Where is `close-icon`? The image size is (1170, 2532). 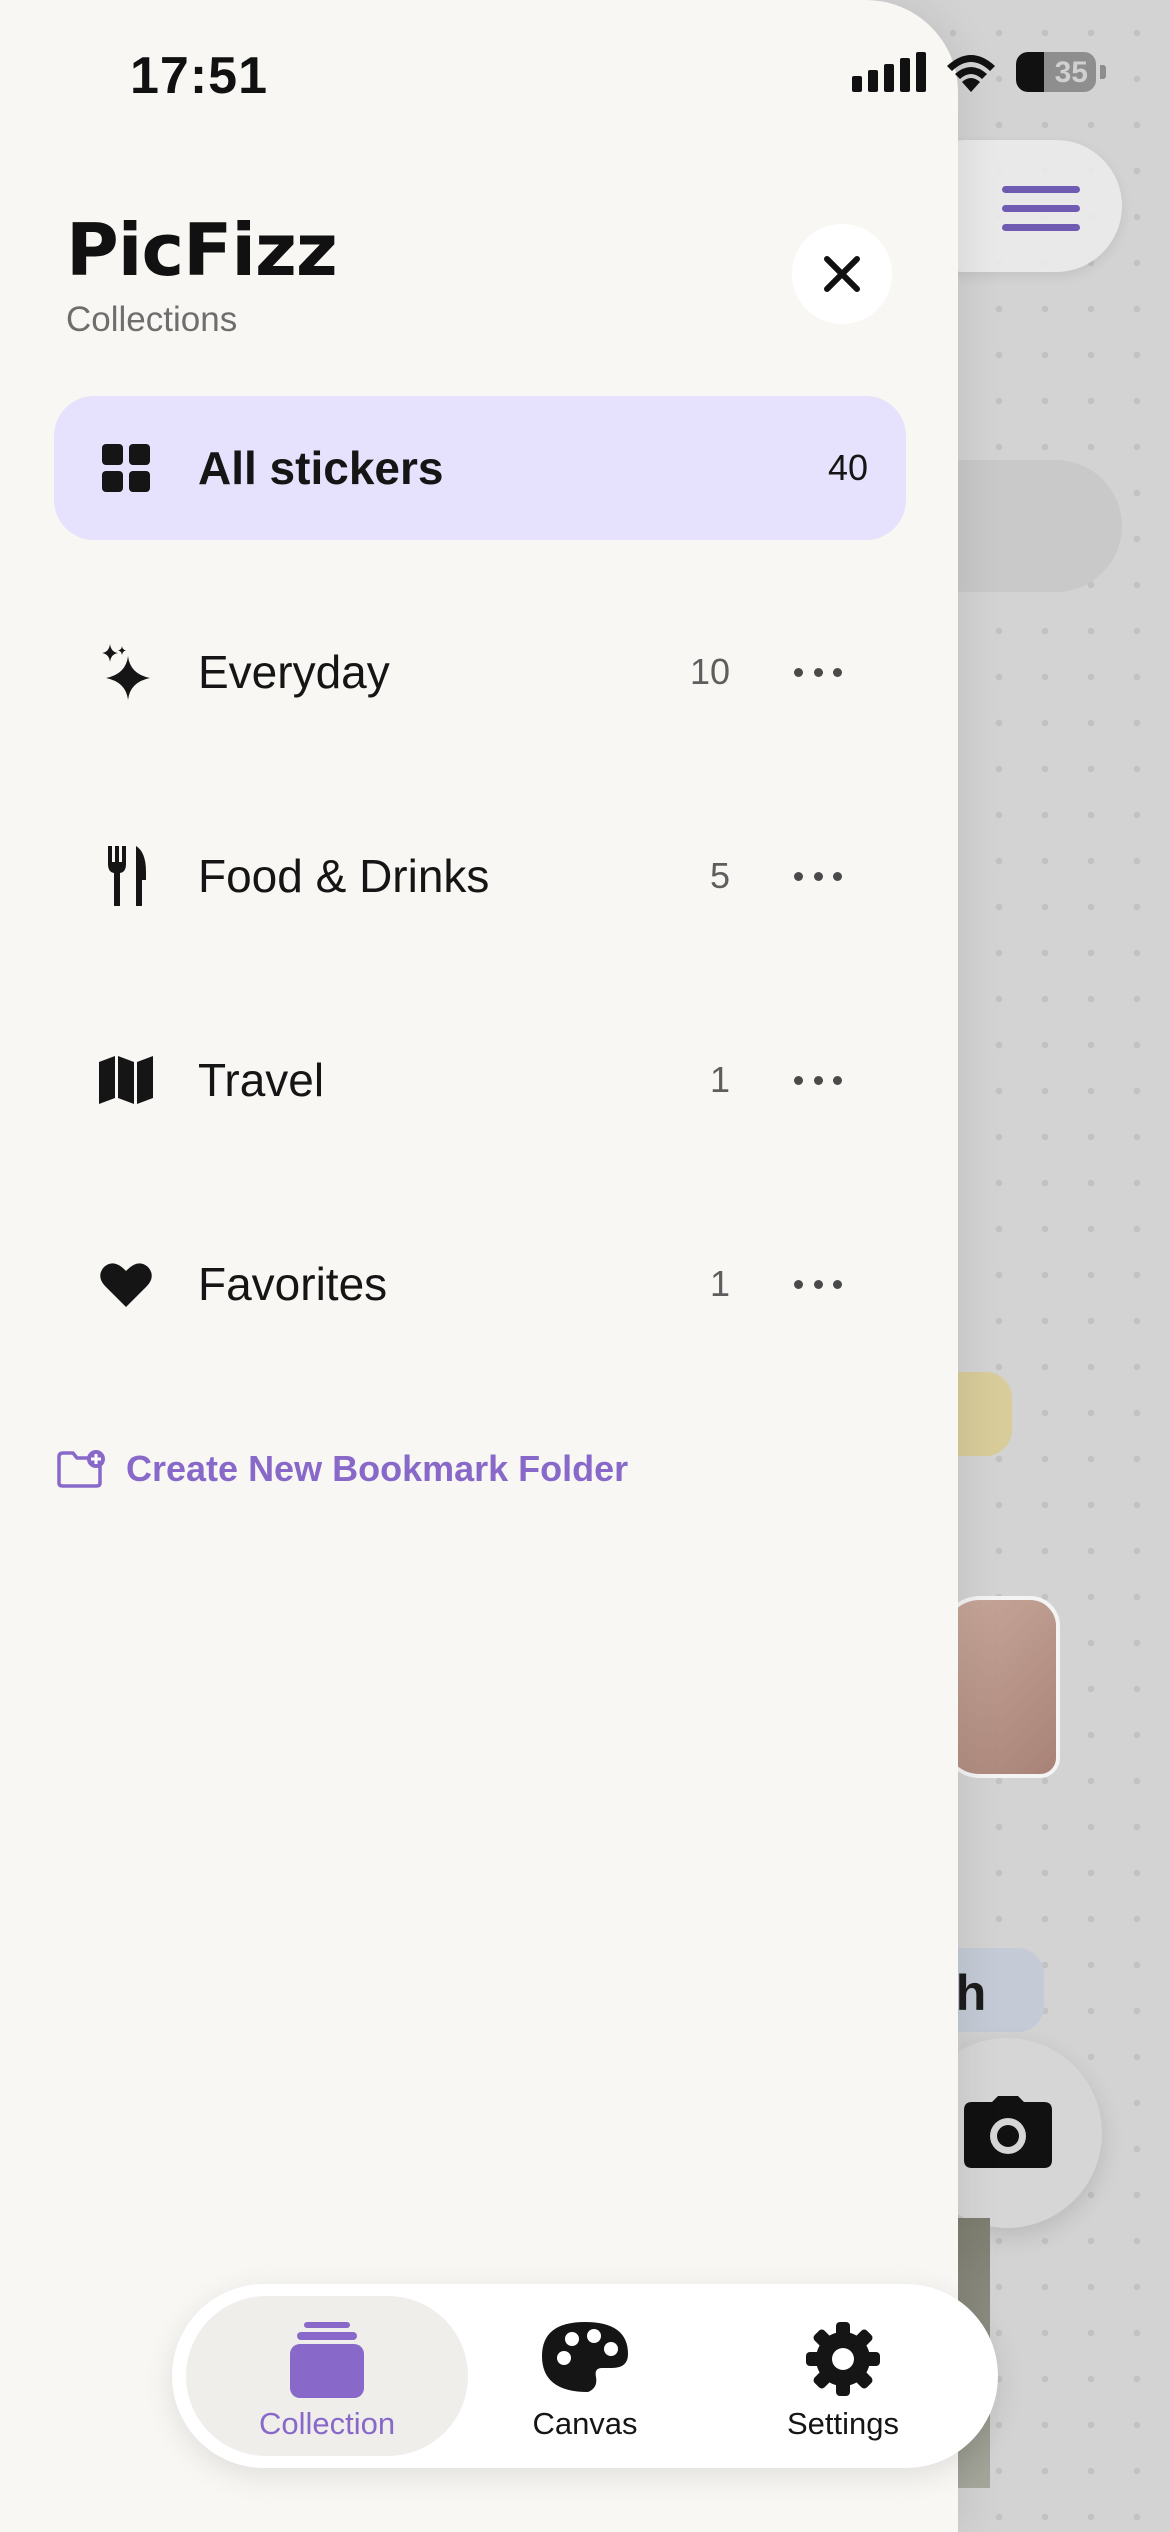
close-icon is located at coordinates (842, 274).